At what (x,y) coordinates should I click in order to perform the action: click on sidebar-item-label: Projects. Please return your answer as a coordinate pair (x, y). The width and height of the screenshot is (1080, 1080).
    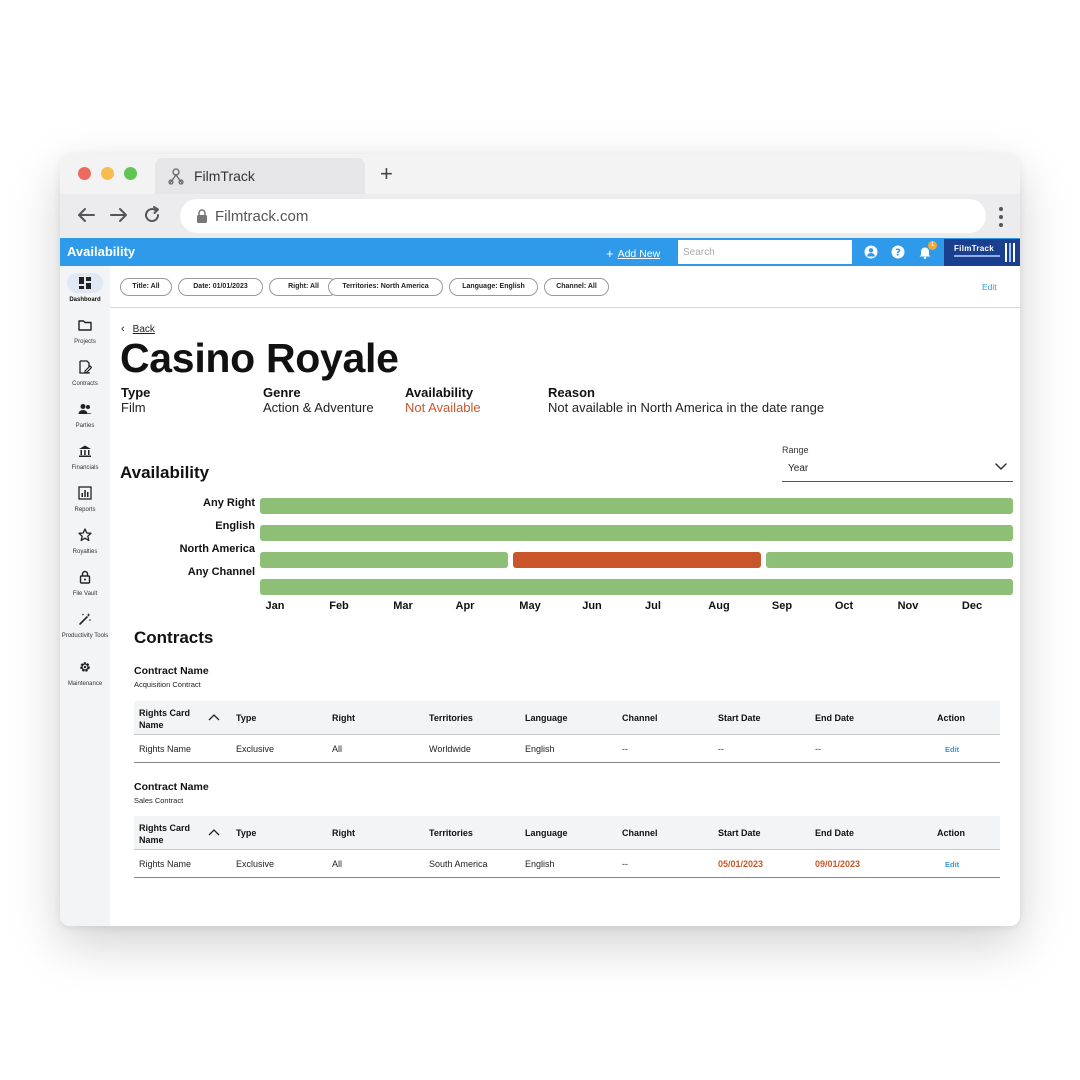
    Looking at the image, I should click on (85, 342).